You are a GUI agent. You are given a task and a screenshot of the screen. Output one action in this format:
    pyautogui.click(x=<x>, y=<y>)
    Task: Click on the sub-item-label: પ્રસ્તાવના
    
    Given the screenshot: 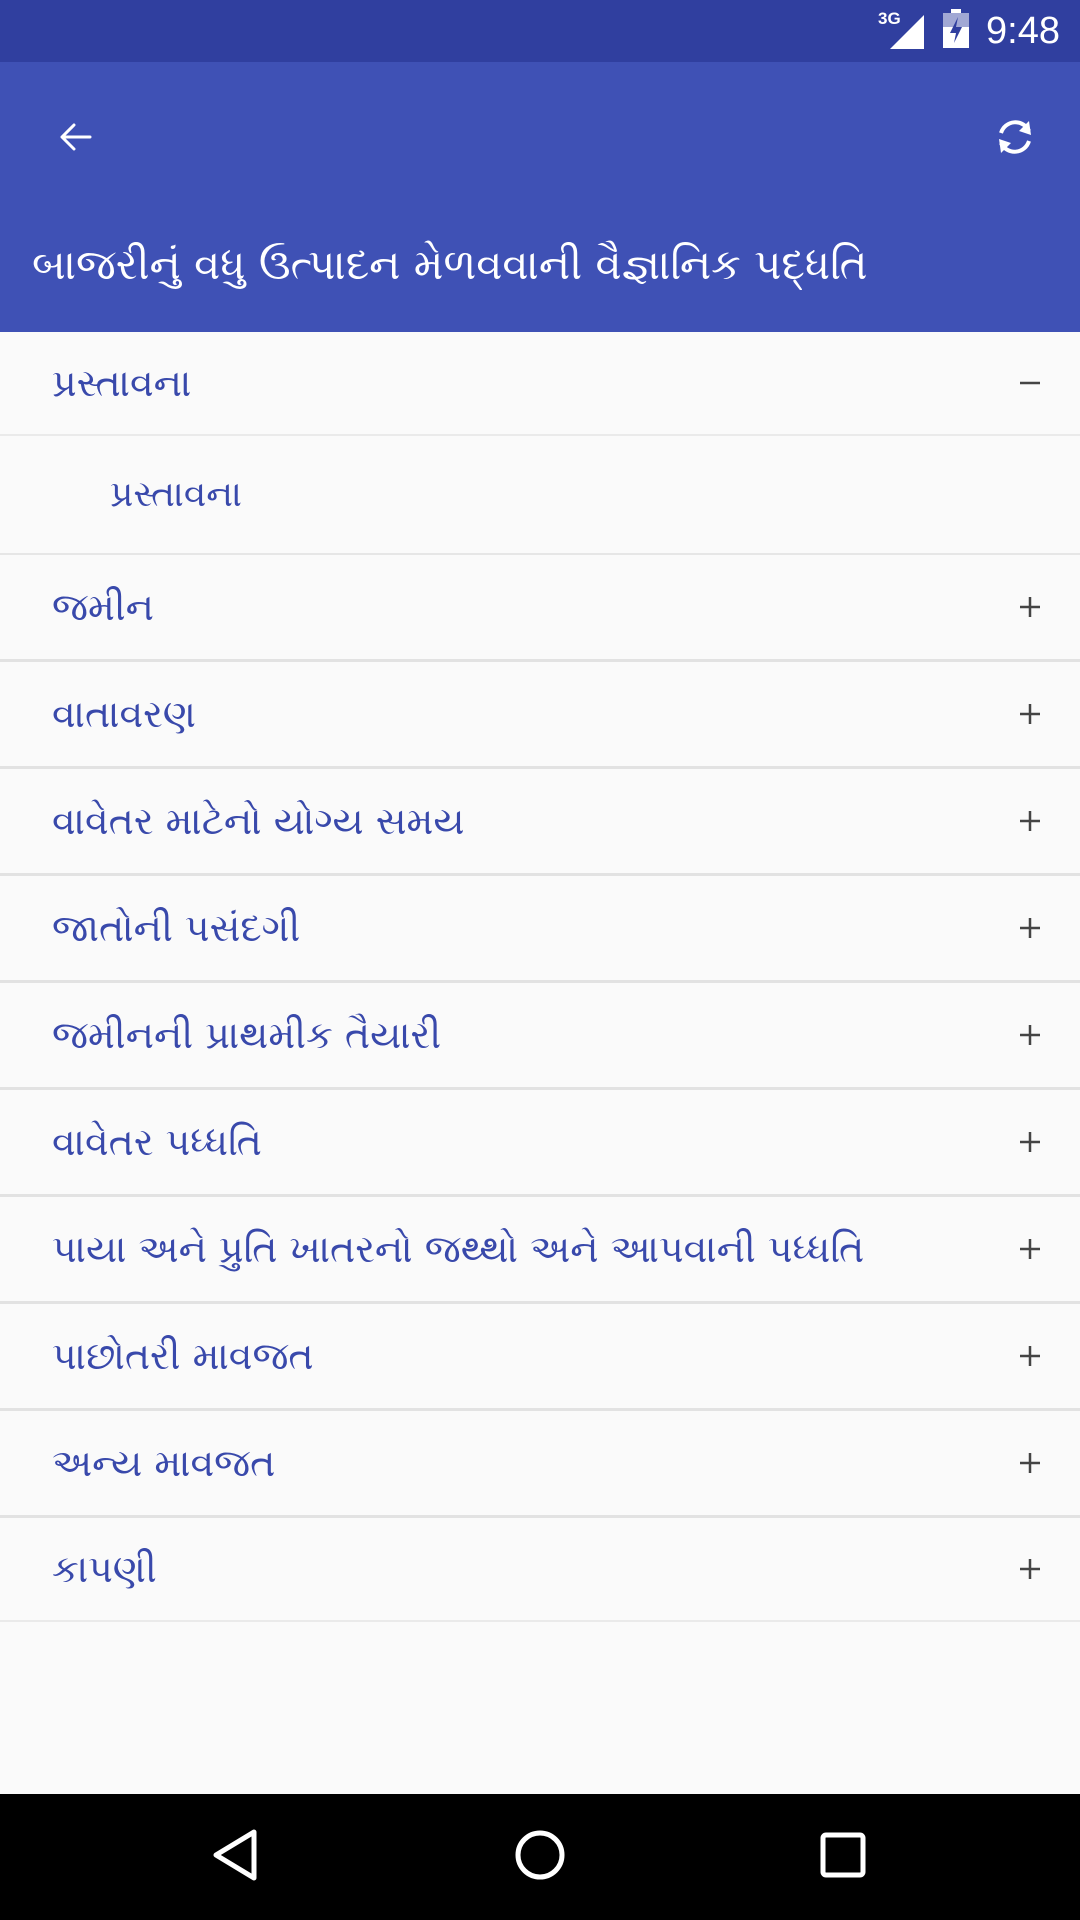 What is the action you would take?
    pyautogui.click(x=176, y=494)
    